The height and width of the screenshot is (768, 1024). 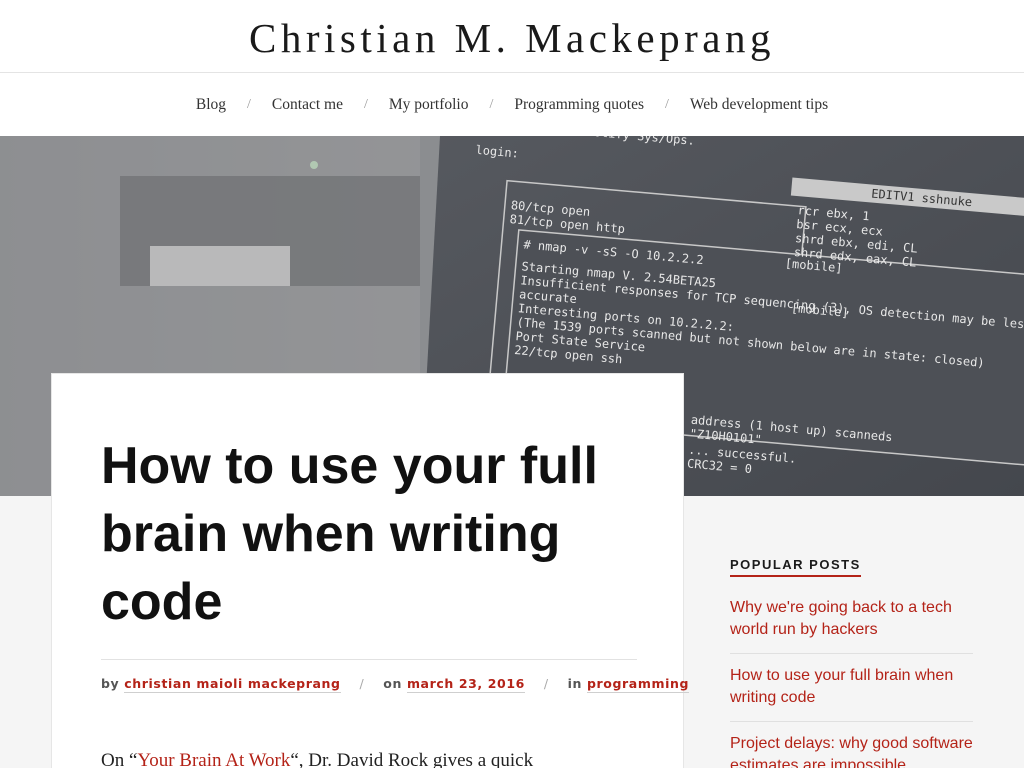 What do you see at coordinates (110, 683) in the screenshot?
I see `meta-by-label: by` at bounding box center [110, 683].